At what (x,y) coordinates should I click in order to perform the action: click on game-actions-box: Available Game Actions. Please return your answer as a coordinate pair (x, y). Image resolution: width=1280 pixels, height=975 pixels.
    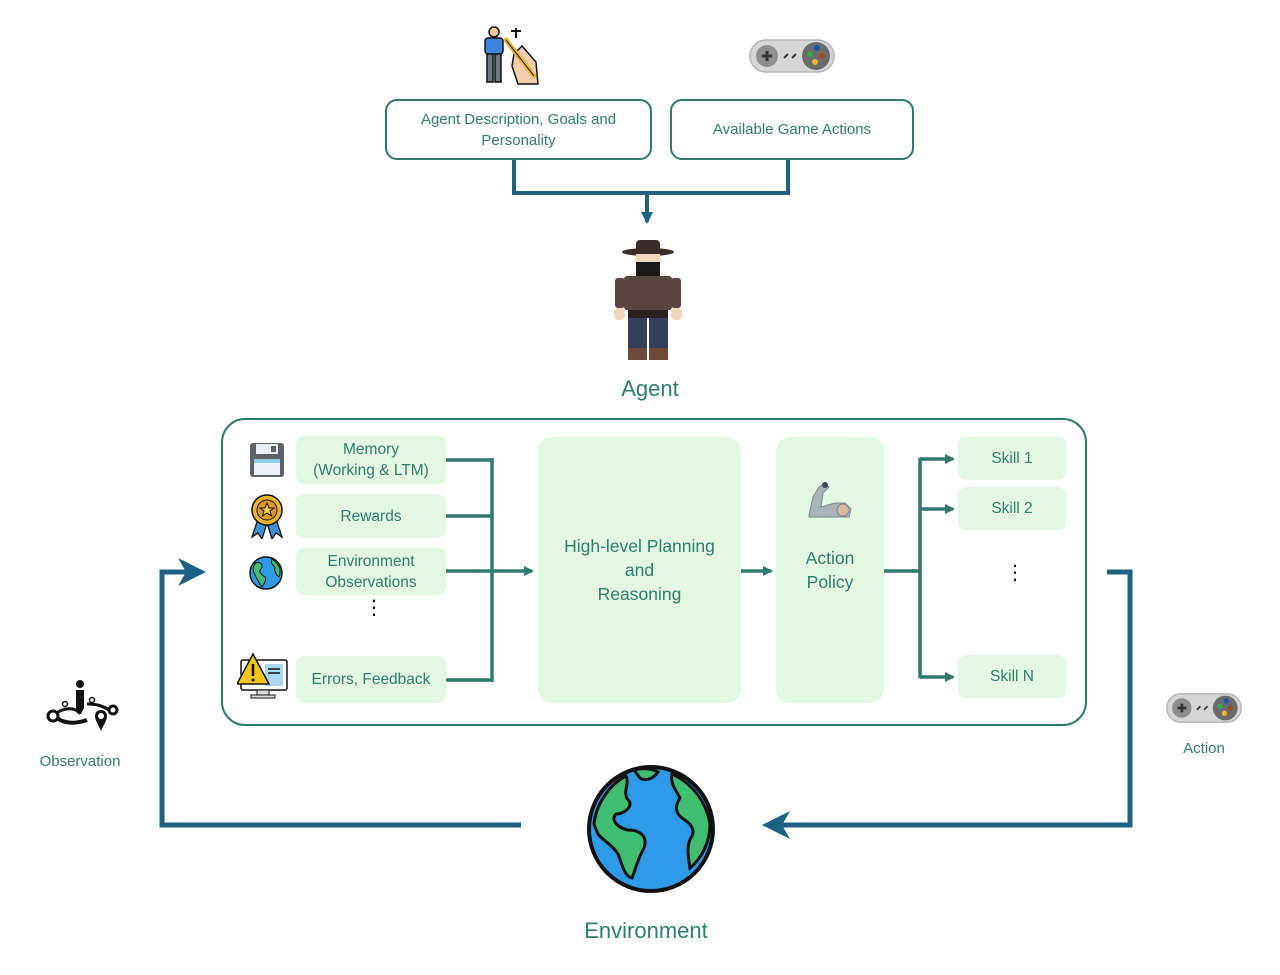
    Looking at the image, I should click on (792, 129).